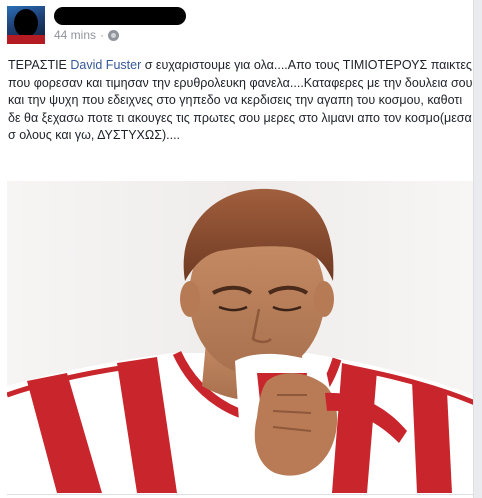 The height and width of the screenshot is (498, 482). What do you see at coordinates (114, 35) in the screenshot?
I see `globe-icon` at bounding box center [114, 35].